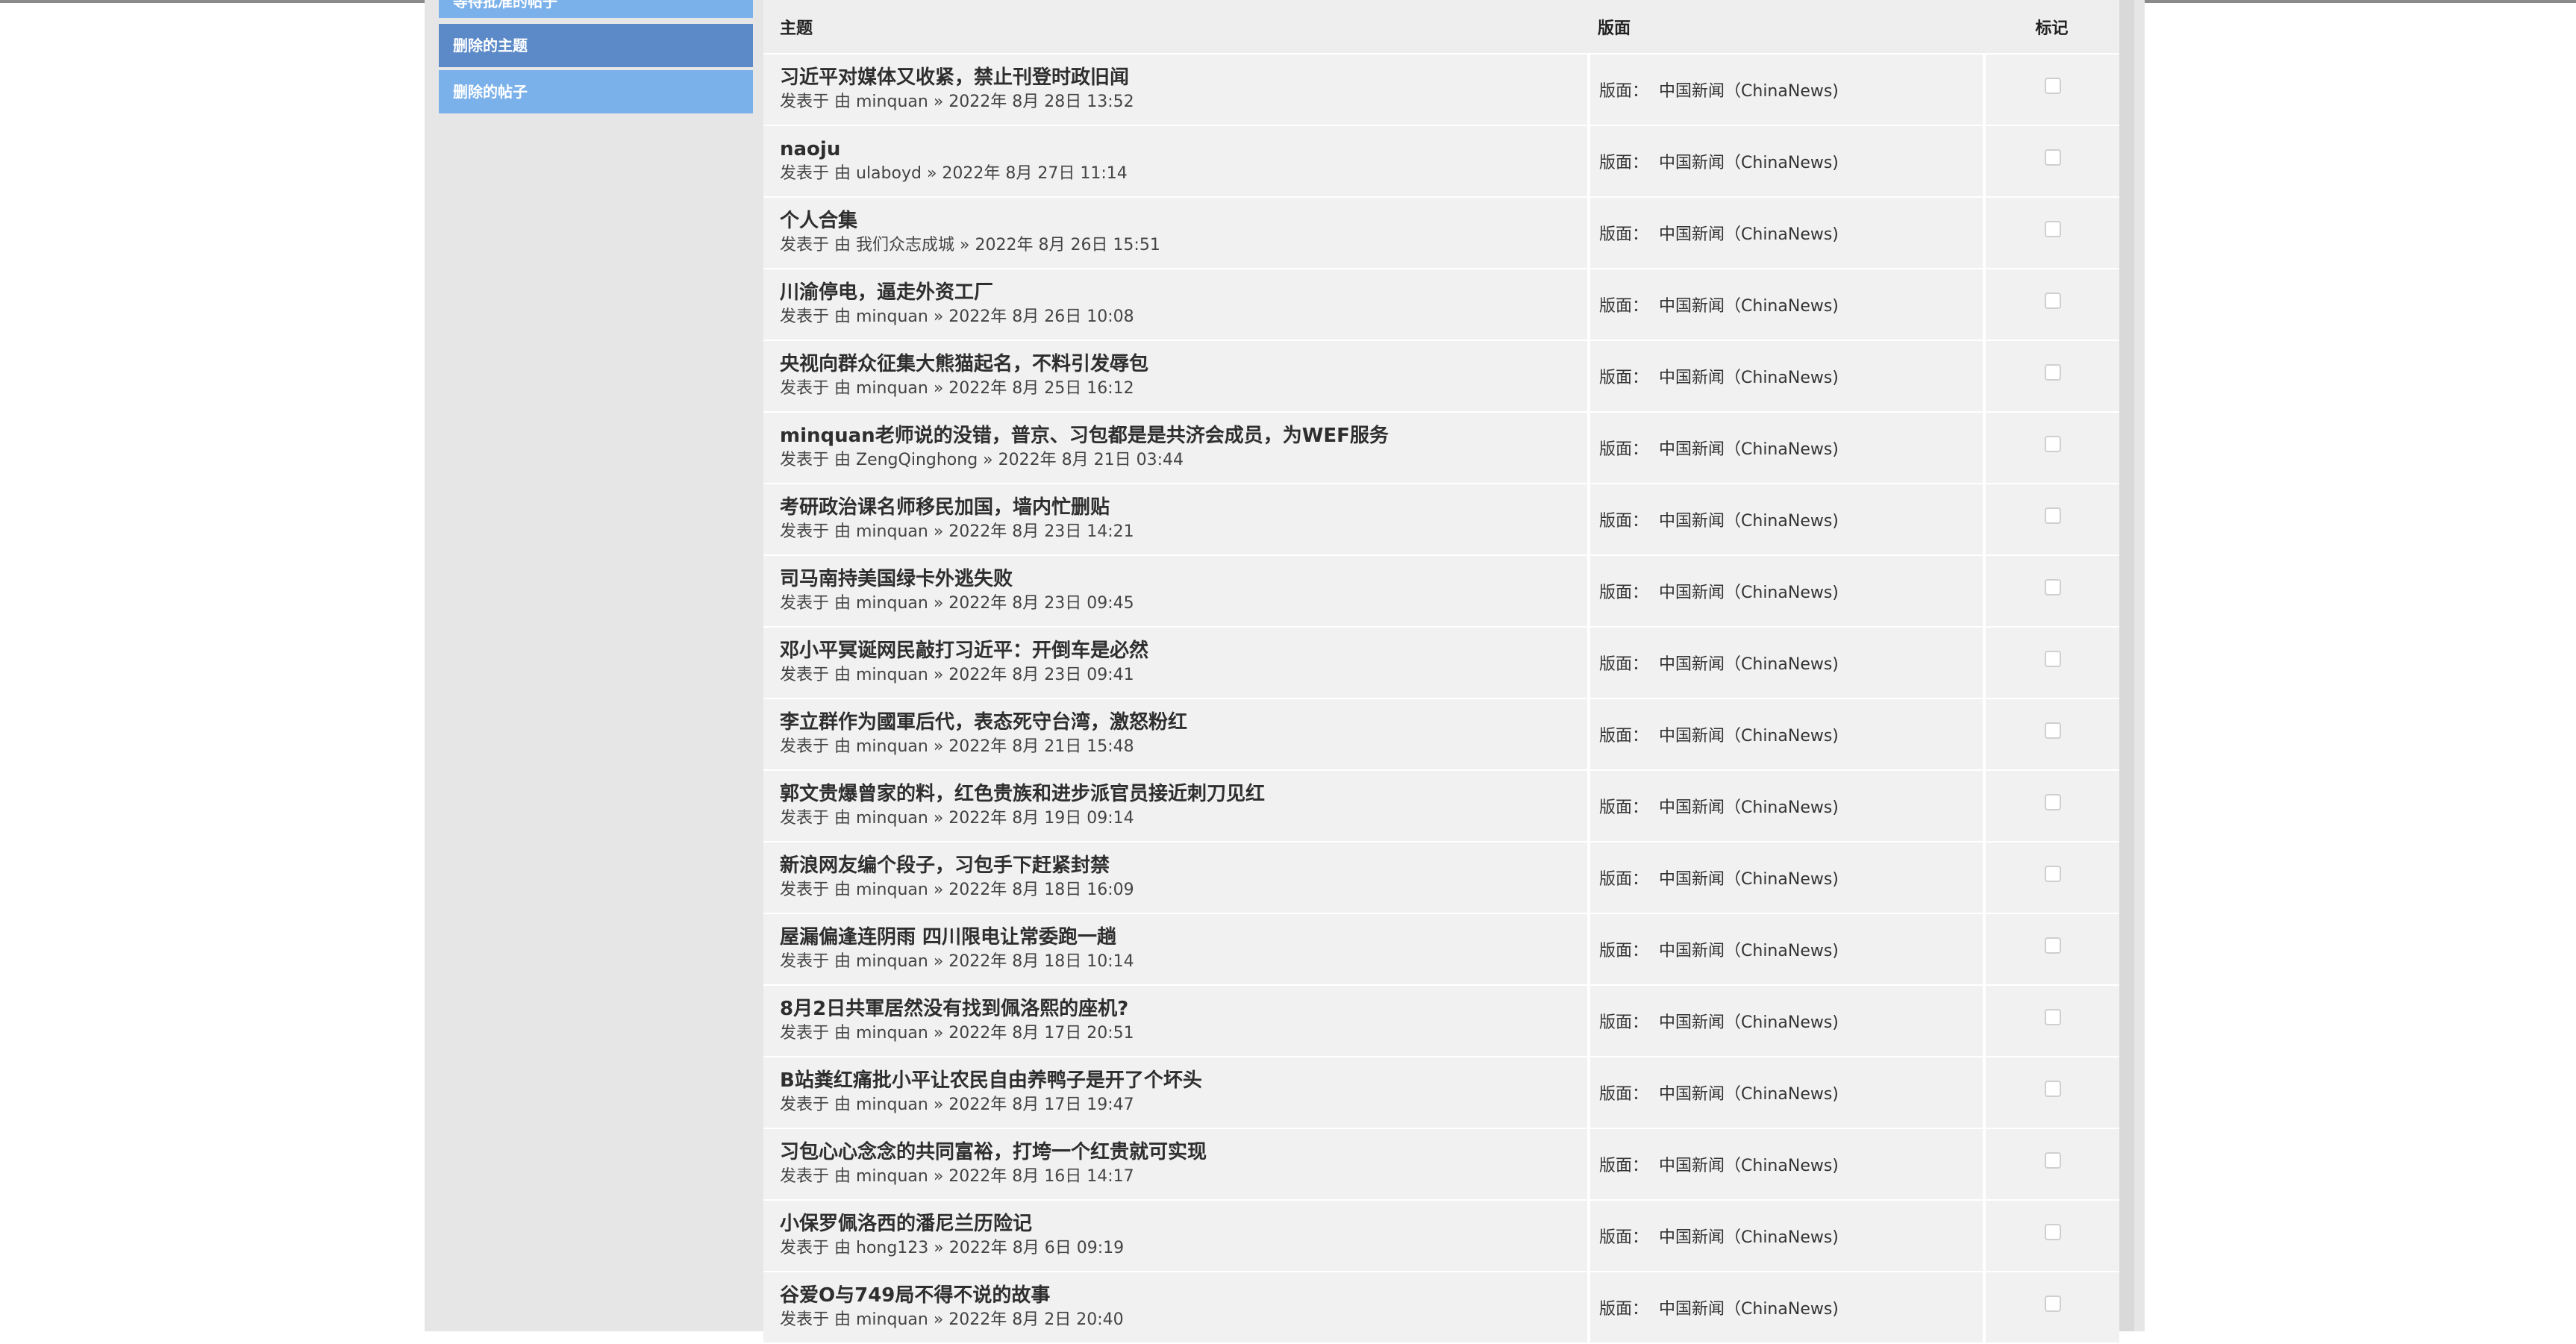  I want to click on topic-title-link: 屋漏偏逢连阴雨 四川限电让常委跑一趟, so click(1183, 937).